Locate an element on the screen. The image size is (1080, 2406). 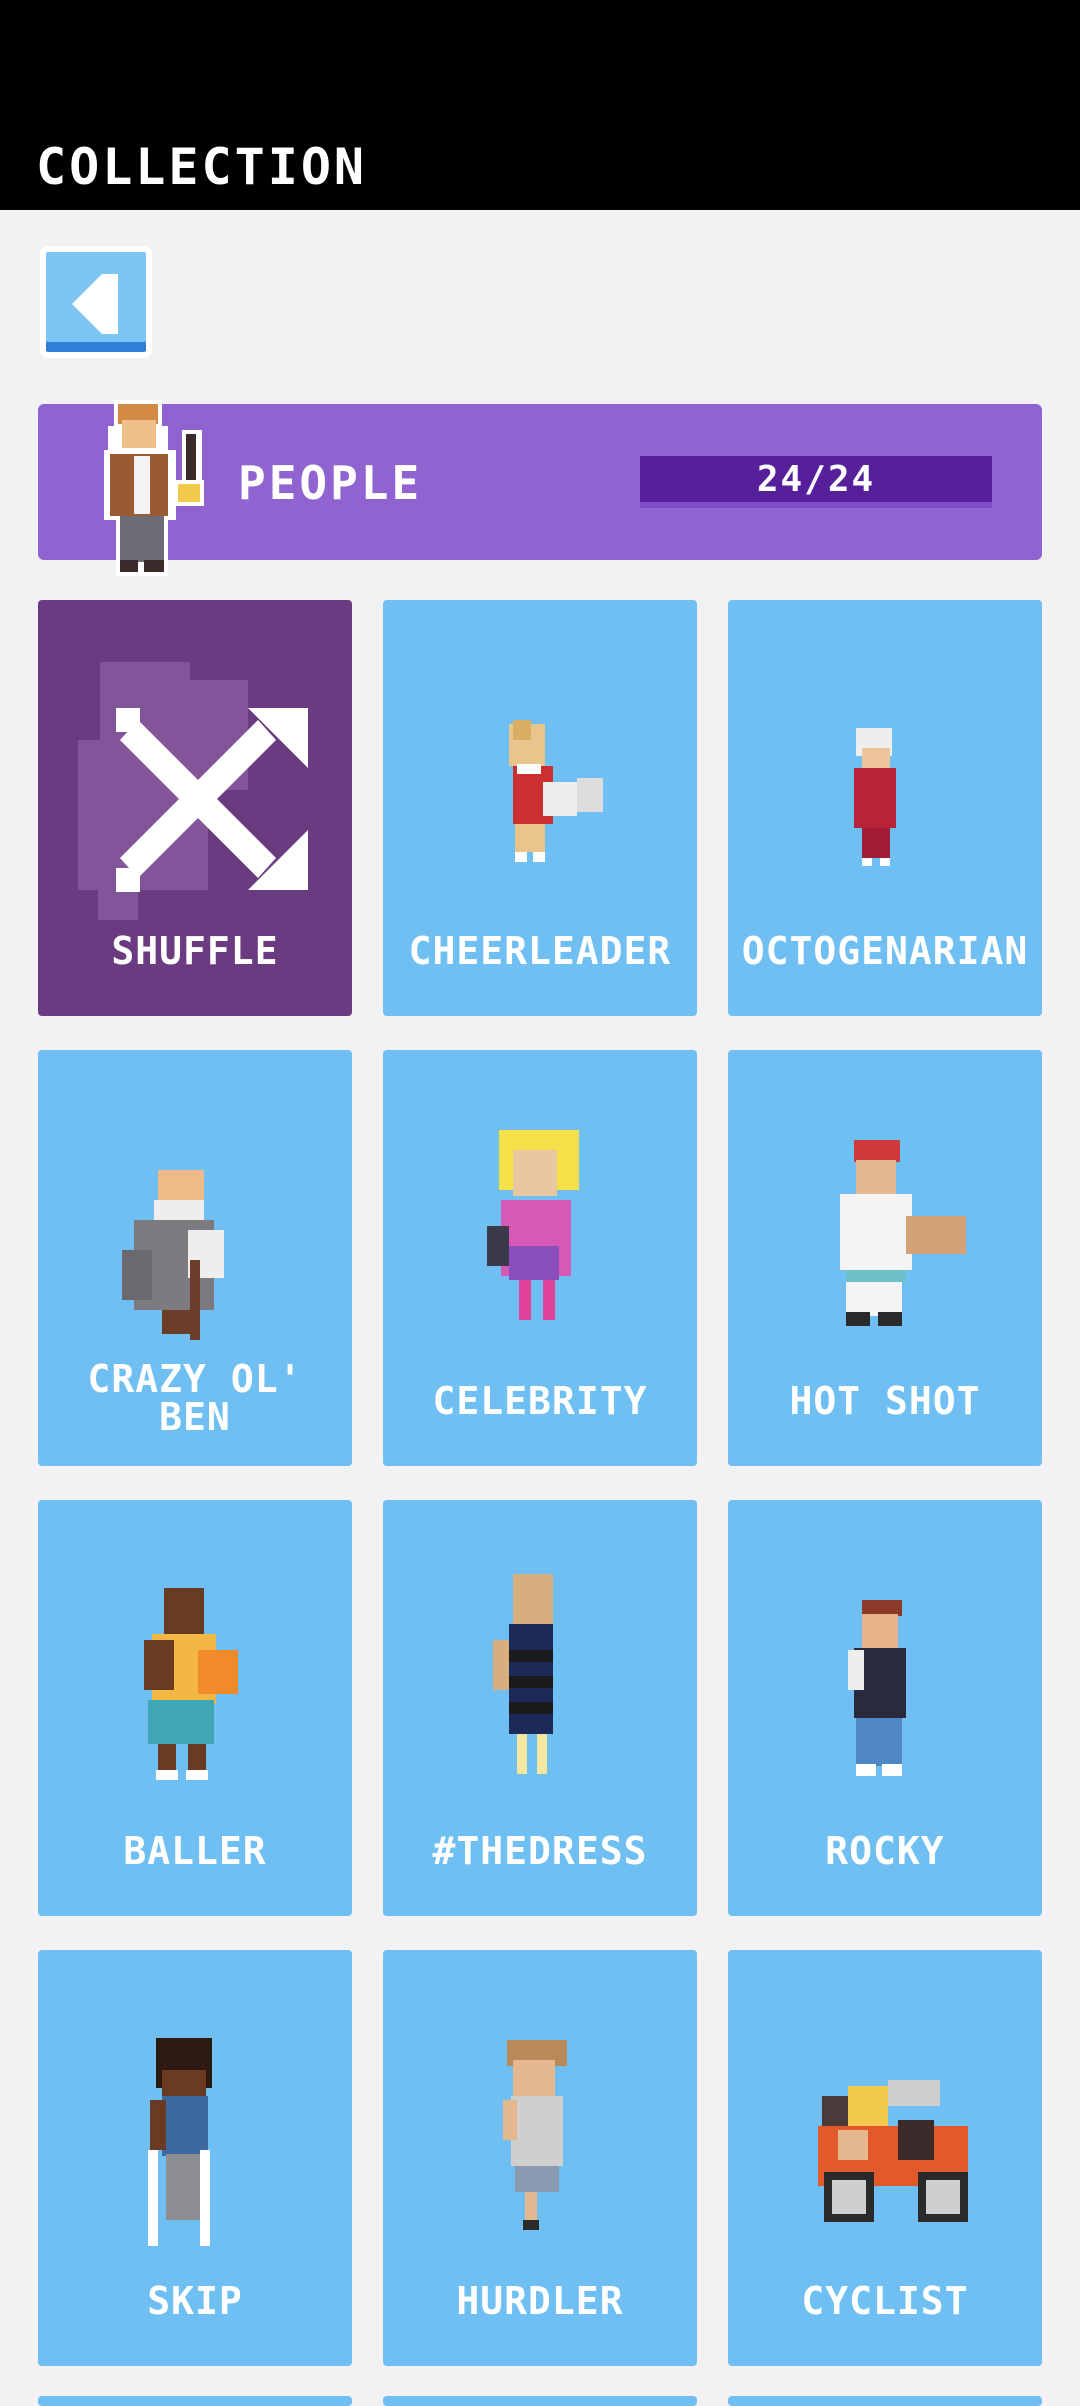
back-button is located at coordinates (96, 302).